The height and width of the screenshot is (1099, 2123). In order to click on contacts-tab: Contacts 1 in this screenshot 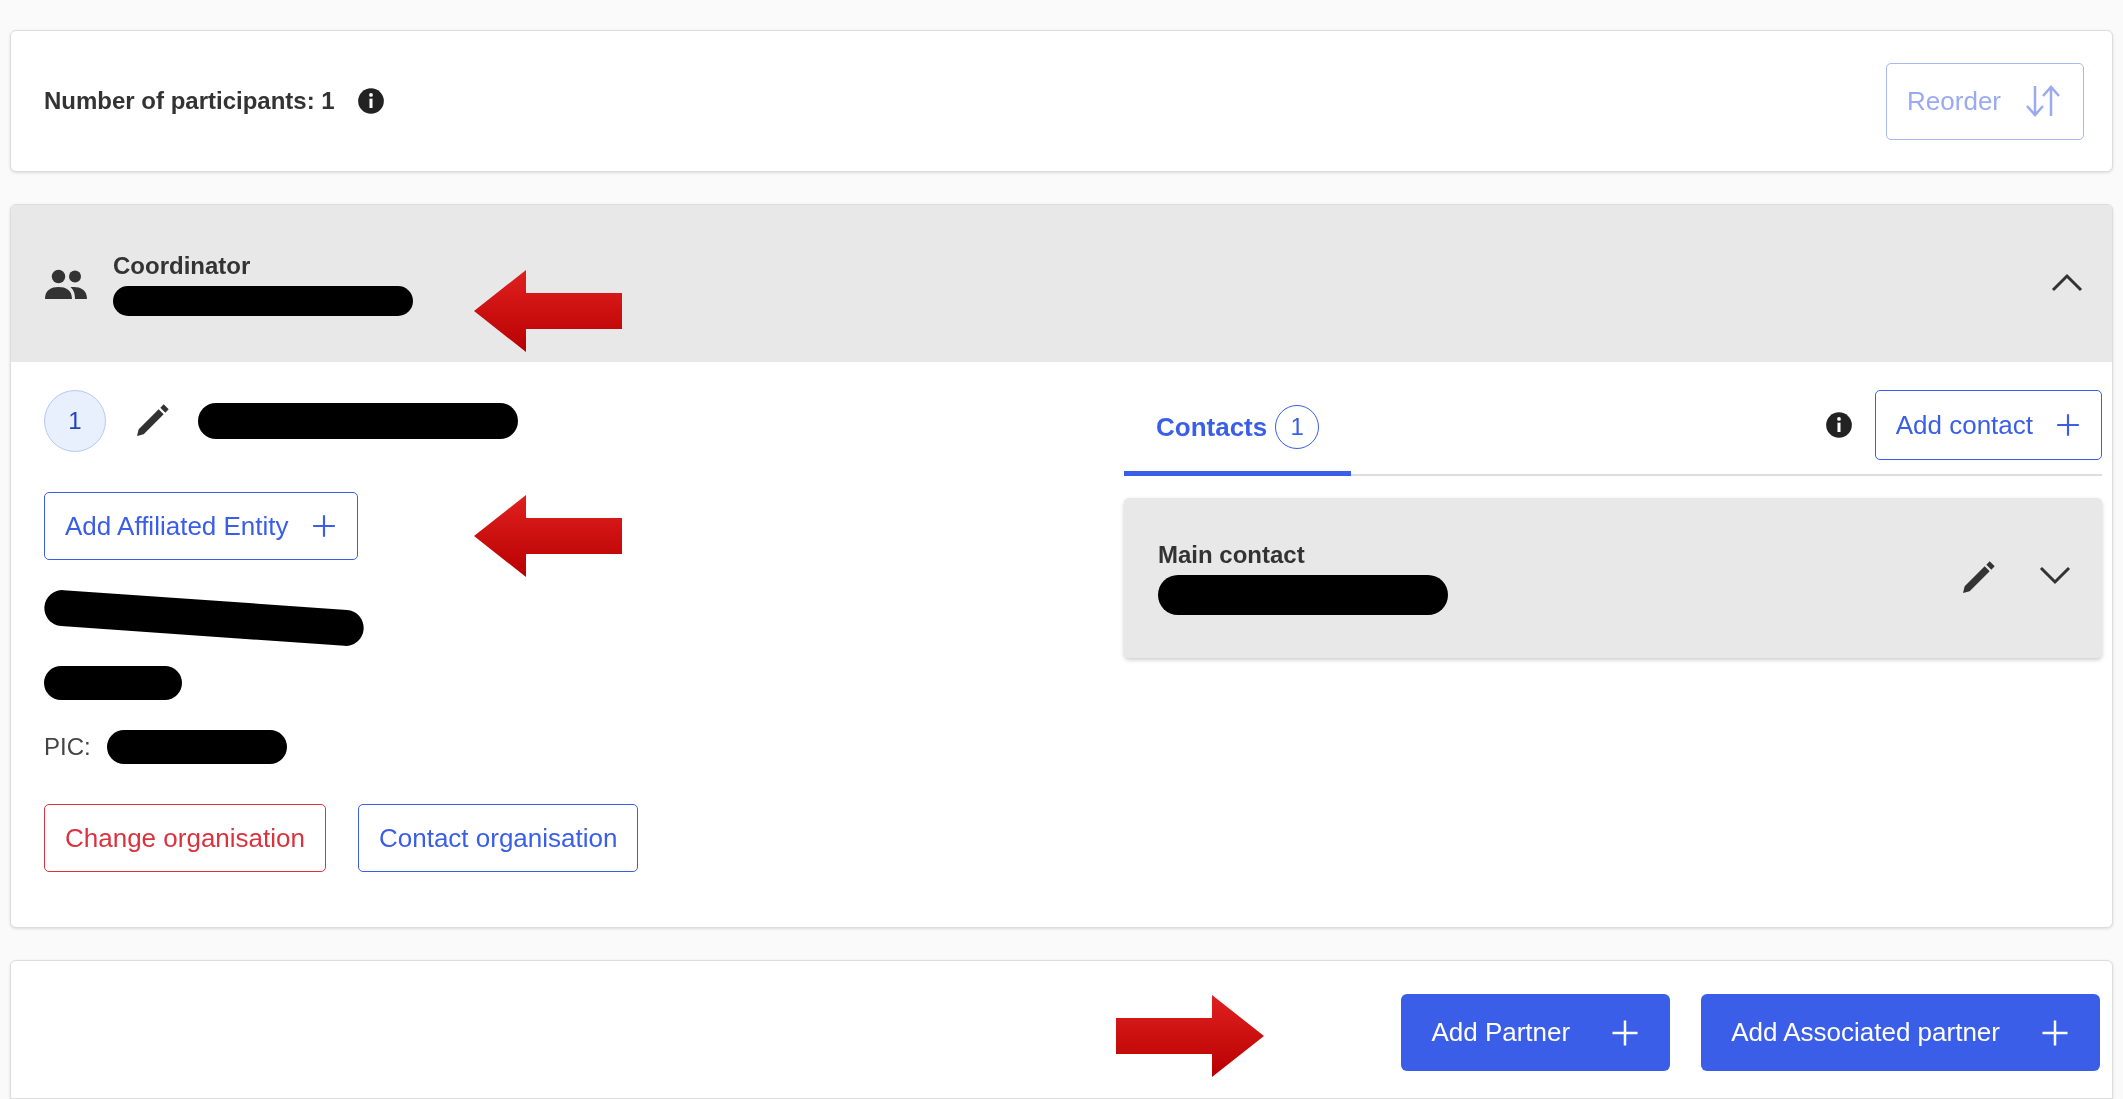, I will do `click(1238, 440)`.